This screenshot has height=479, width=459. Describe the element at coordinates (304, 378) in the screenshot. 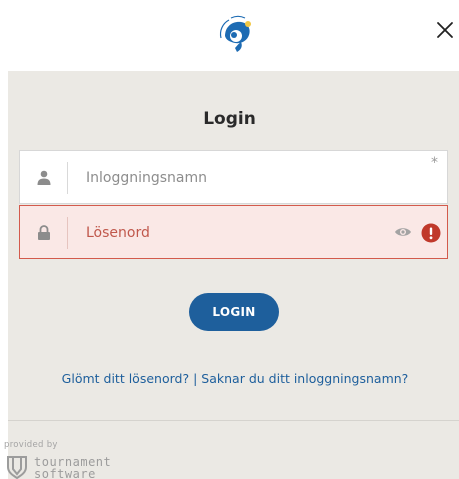

I see `missing-username-link: Saknar du ditt inloggningsnamn?` at that location.